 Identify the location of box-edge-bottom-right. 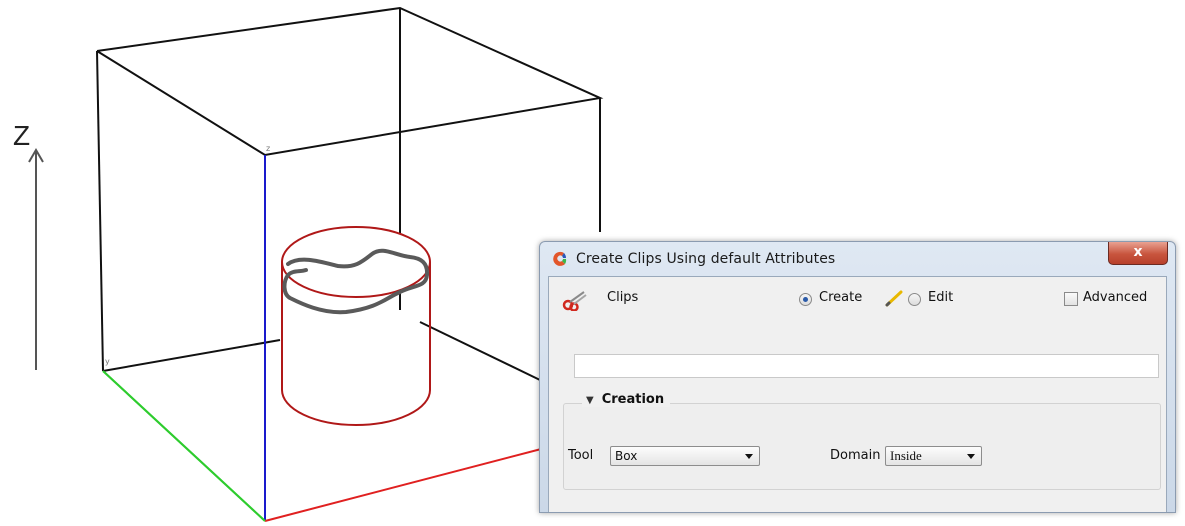
(480, 351).